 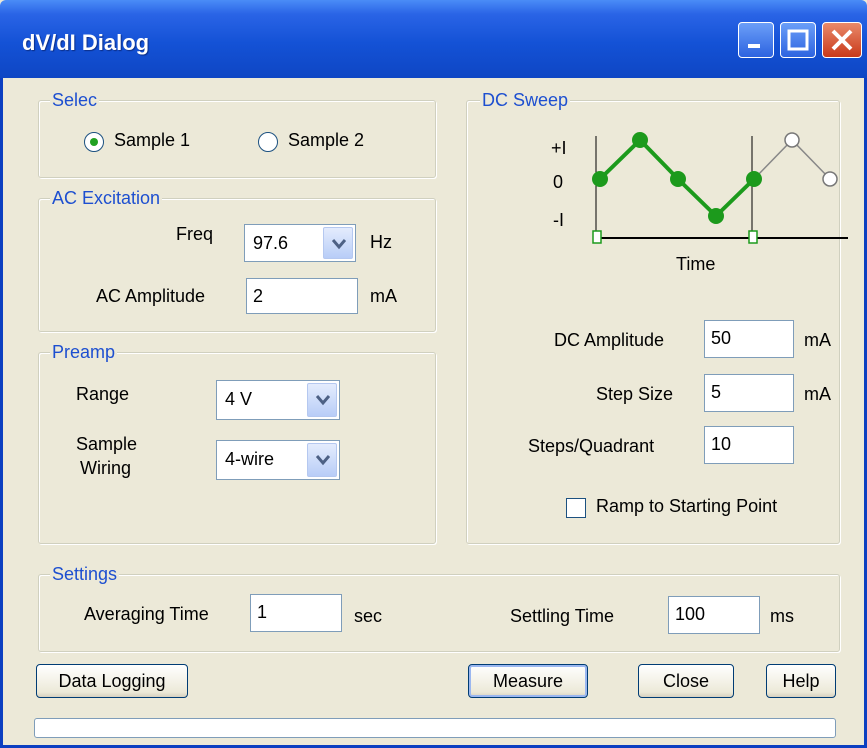 I want to click on freq-dropdown-button, so click(x=338, y=243).